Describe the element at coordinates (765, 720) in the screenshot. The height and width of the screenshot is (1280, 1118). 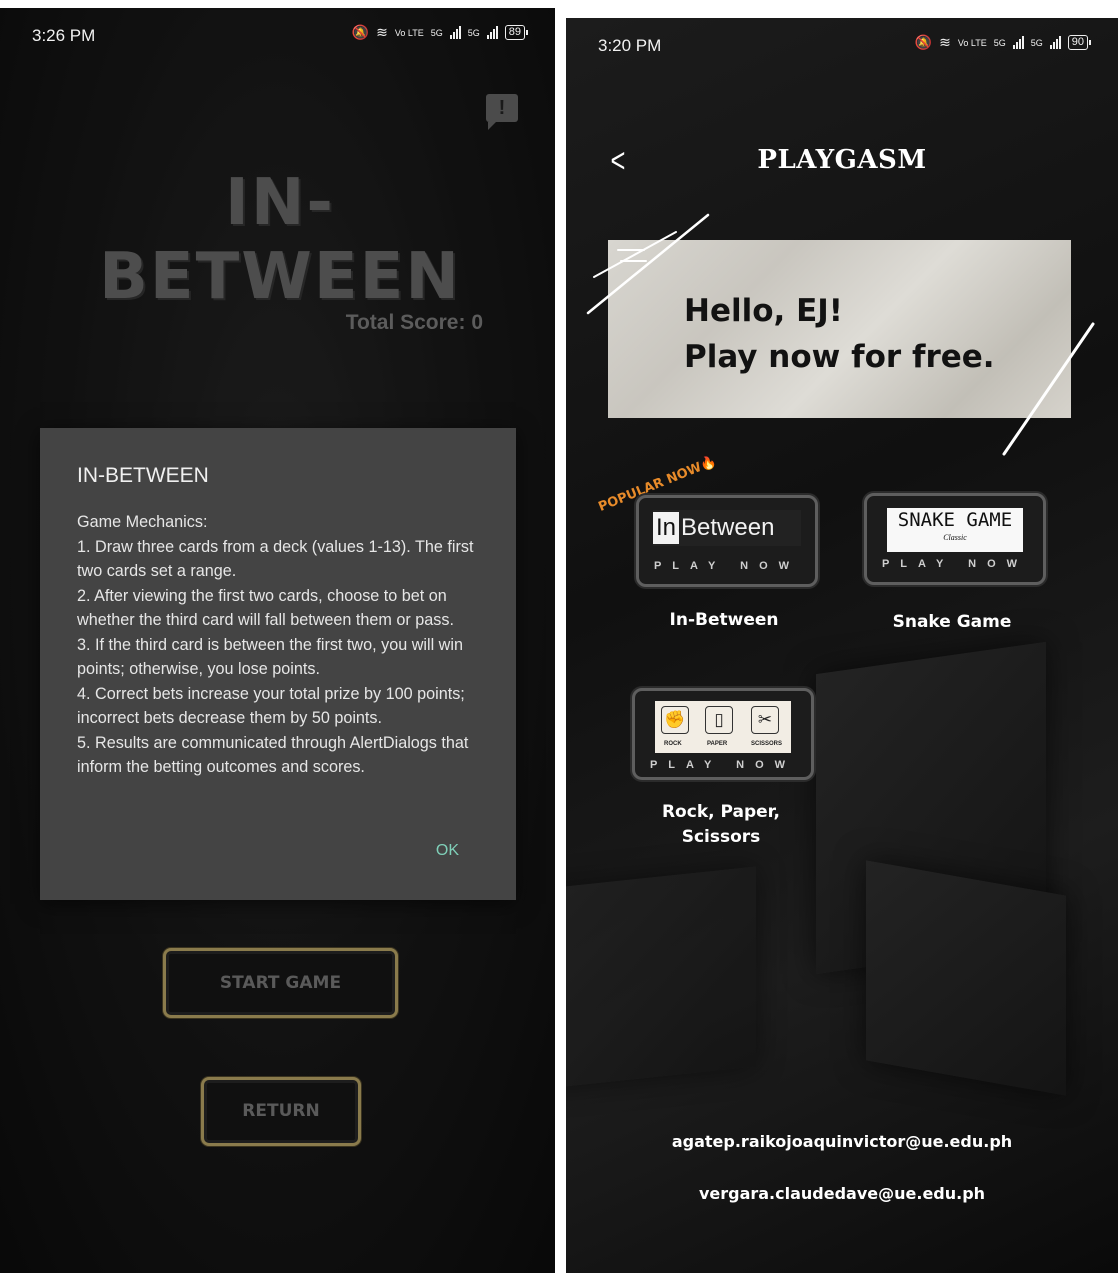
I see `scissors-icon: ✂` at that location.